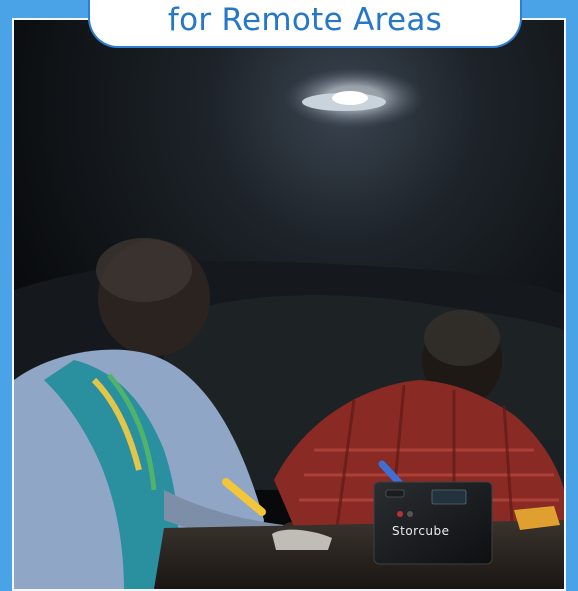  Describe the element at coordinates (359, 554) in the screenshot. I see `table` at that location.